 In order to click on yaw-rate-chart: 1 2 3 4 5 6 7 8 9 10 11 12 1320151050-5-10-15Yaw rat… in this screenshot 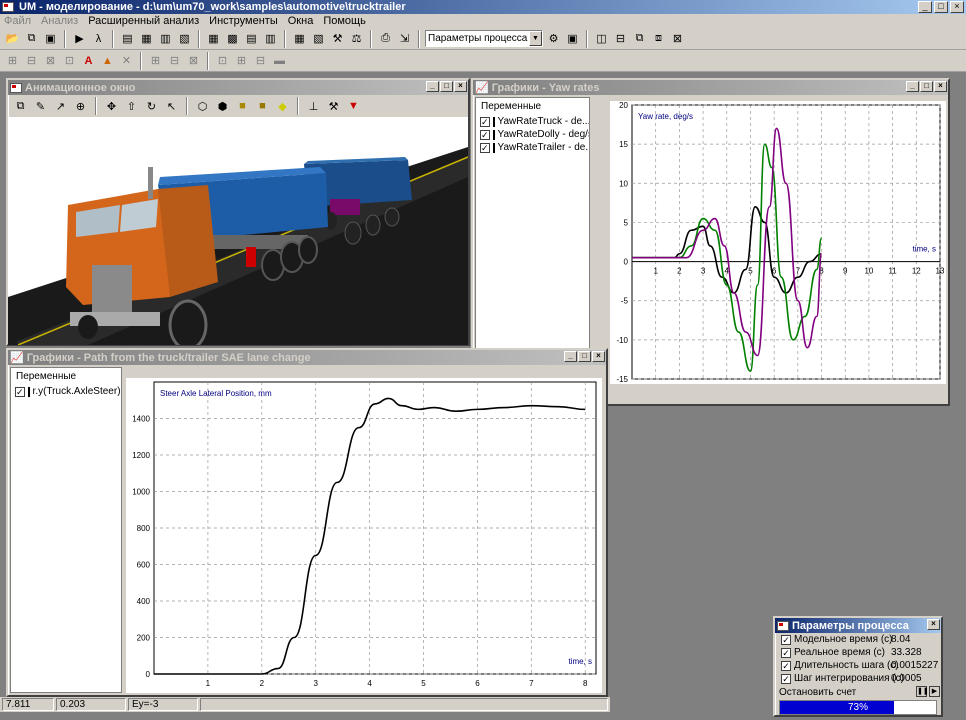, I will do `click(778, 242)`.